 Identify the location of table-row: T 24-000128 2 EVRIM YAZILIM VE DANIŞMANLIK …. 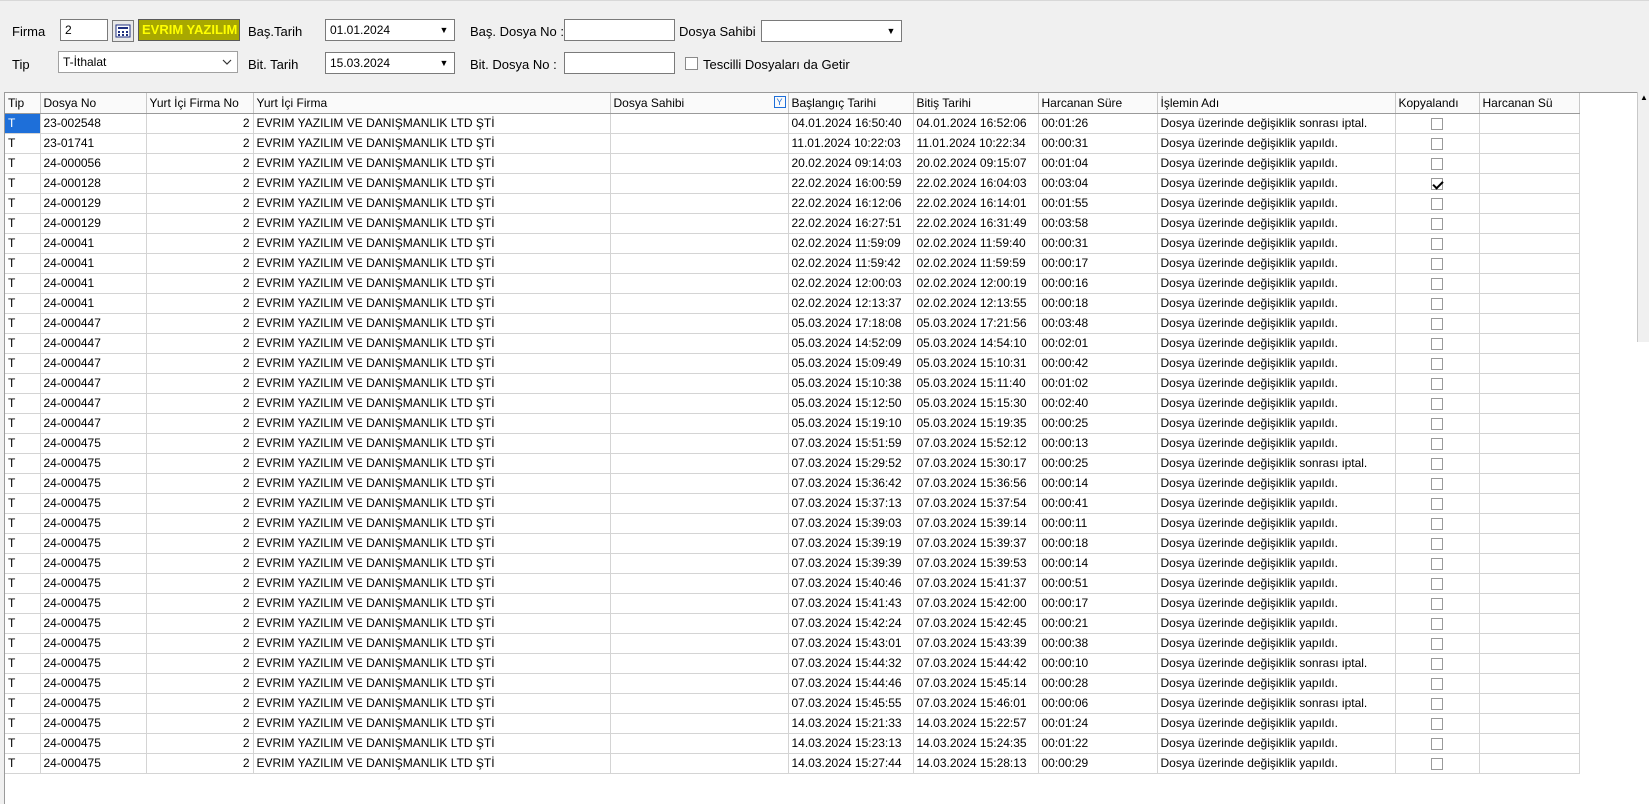
(792, 183).